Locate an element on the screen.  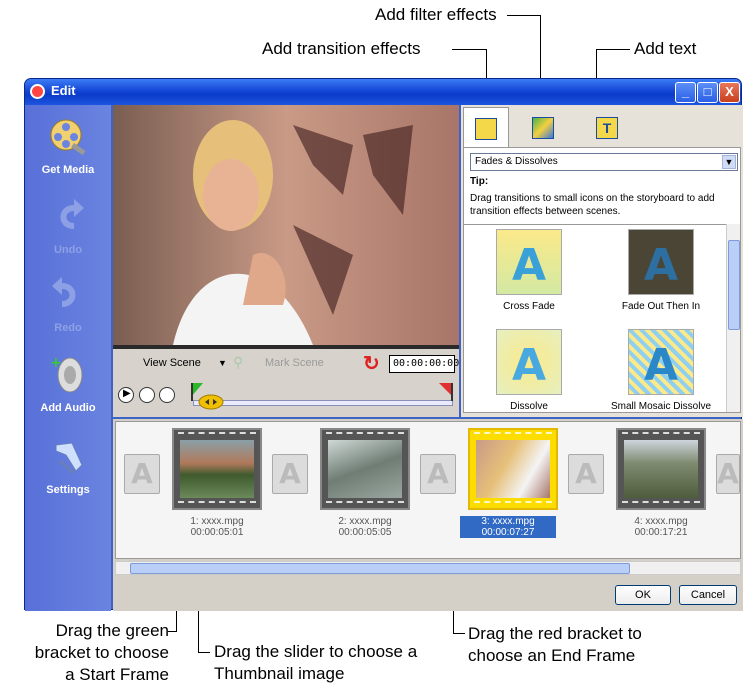
ok-button: OK is located at coordinates (643, 595).